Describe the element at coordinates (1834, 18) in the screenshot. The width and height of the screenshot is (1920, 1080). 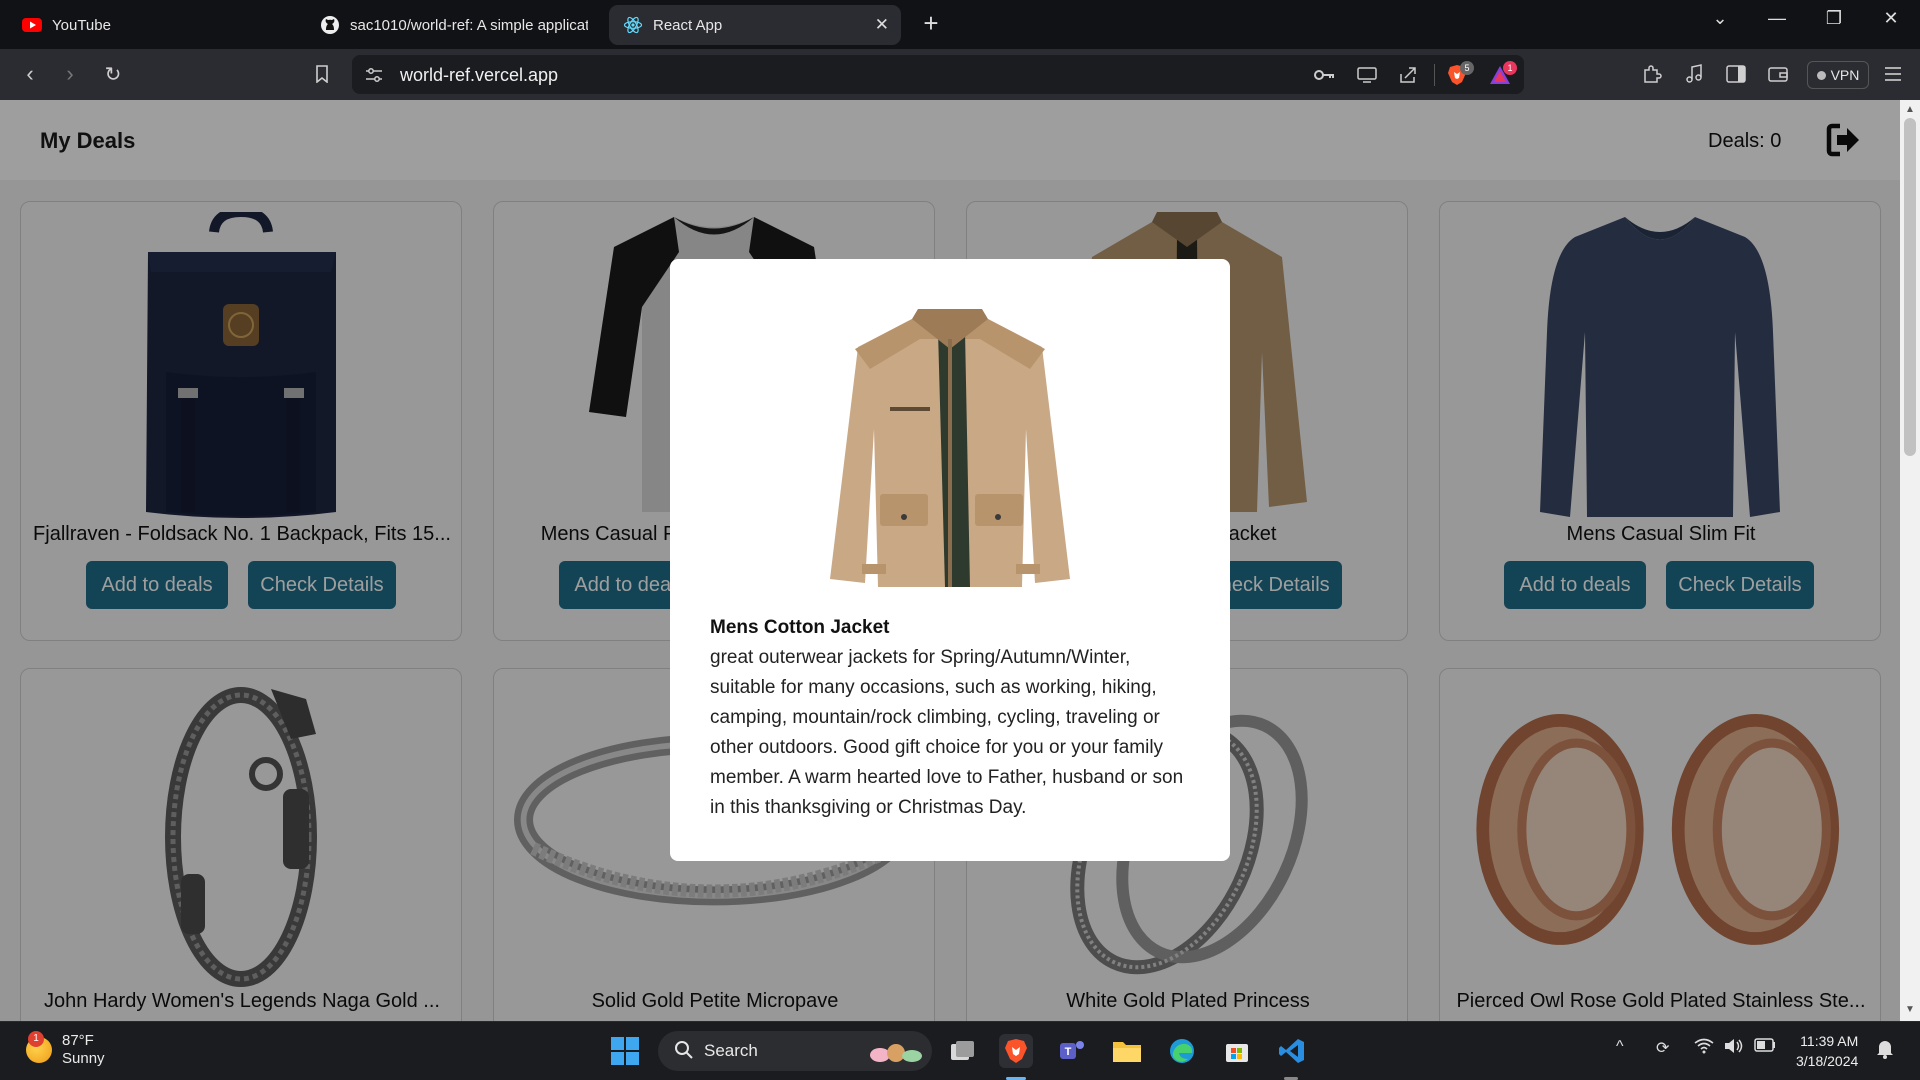
I see `restore-button: ❐` at that location.